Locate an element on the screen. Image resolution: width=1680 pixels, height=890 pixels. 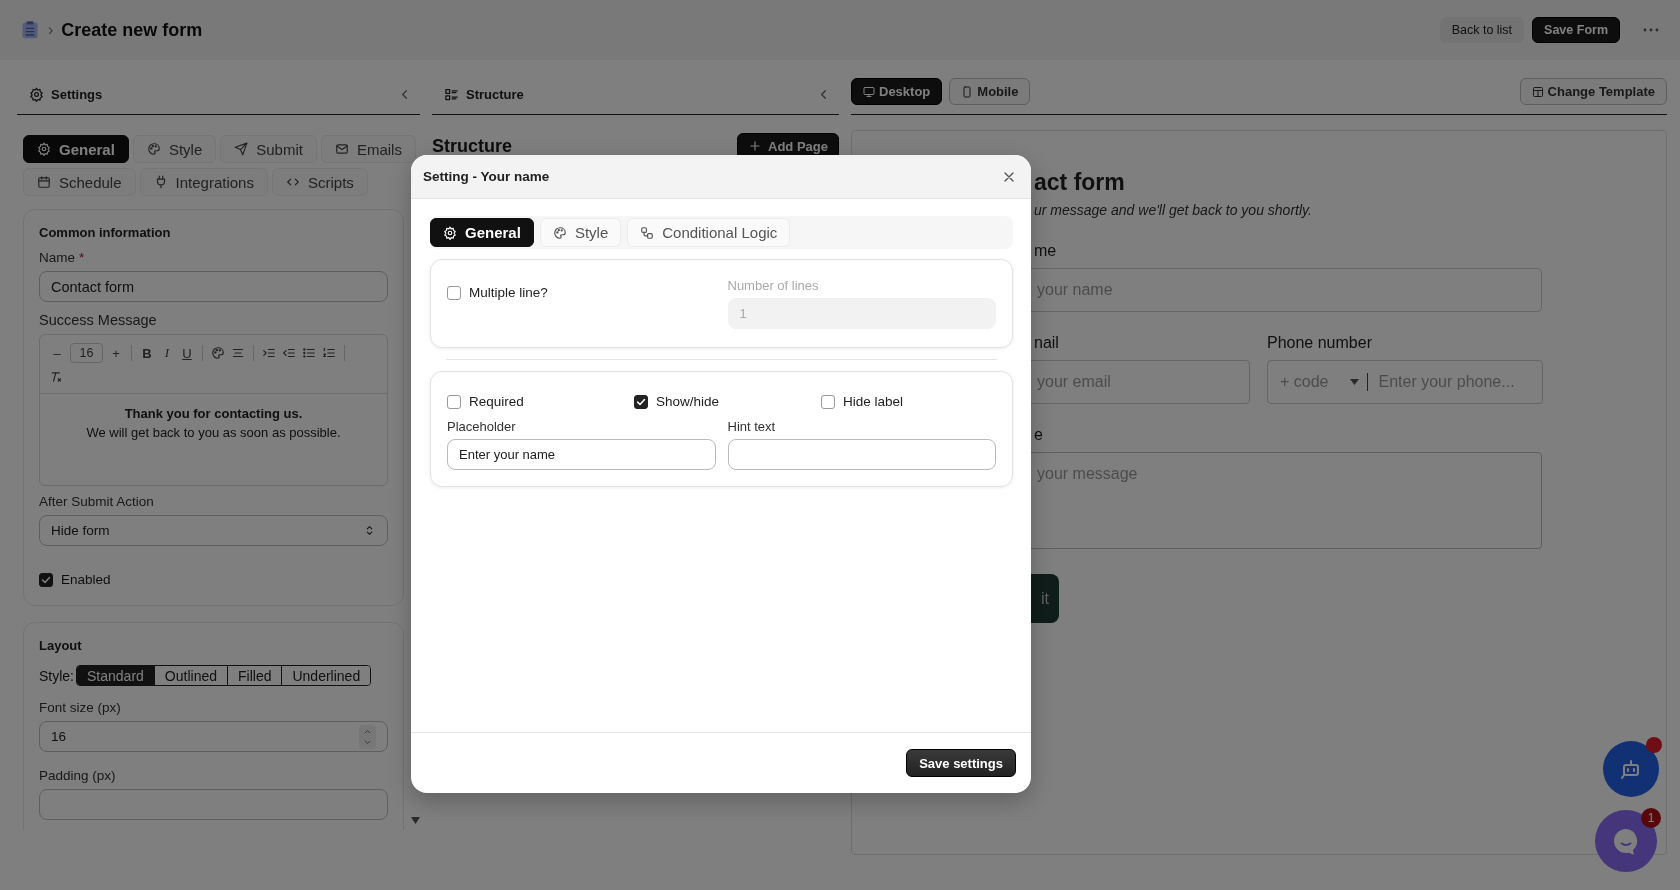
calendar-icon is located at coordinates (44, 182).